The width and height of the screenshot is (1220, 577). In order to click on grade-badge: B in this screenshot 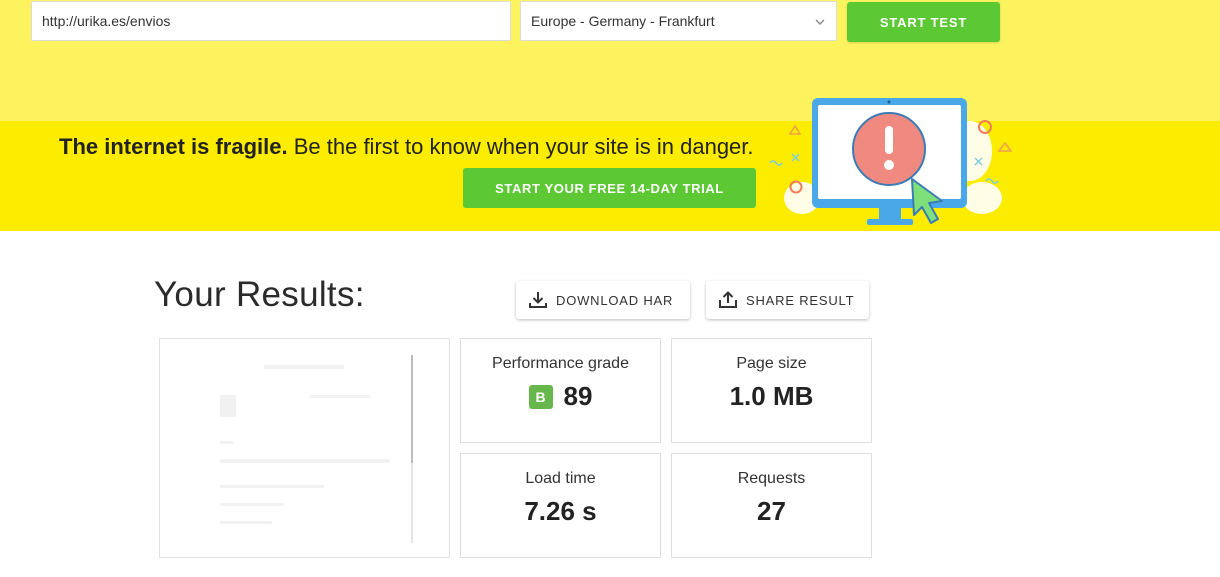, I will do `click(540, 396)`.